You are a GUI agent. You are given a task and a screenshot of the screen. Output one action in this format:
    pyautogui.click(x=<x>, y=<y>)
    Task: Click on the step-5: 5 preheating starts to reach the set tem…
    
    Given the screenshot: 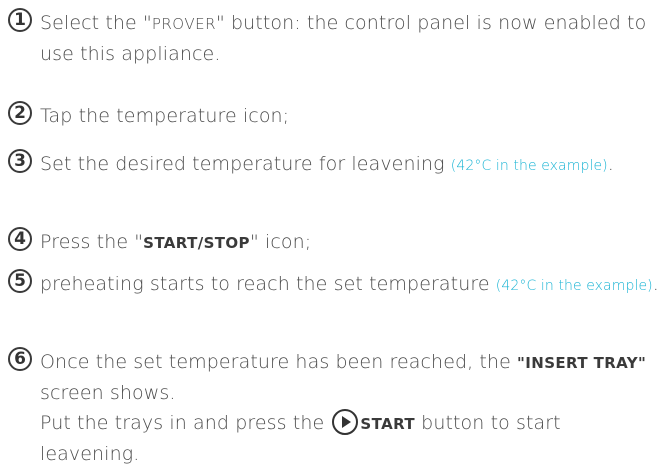 What is the action you would take?
    pyautogui.click(x=337, y=285)
    